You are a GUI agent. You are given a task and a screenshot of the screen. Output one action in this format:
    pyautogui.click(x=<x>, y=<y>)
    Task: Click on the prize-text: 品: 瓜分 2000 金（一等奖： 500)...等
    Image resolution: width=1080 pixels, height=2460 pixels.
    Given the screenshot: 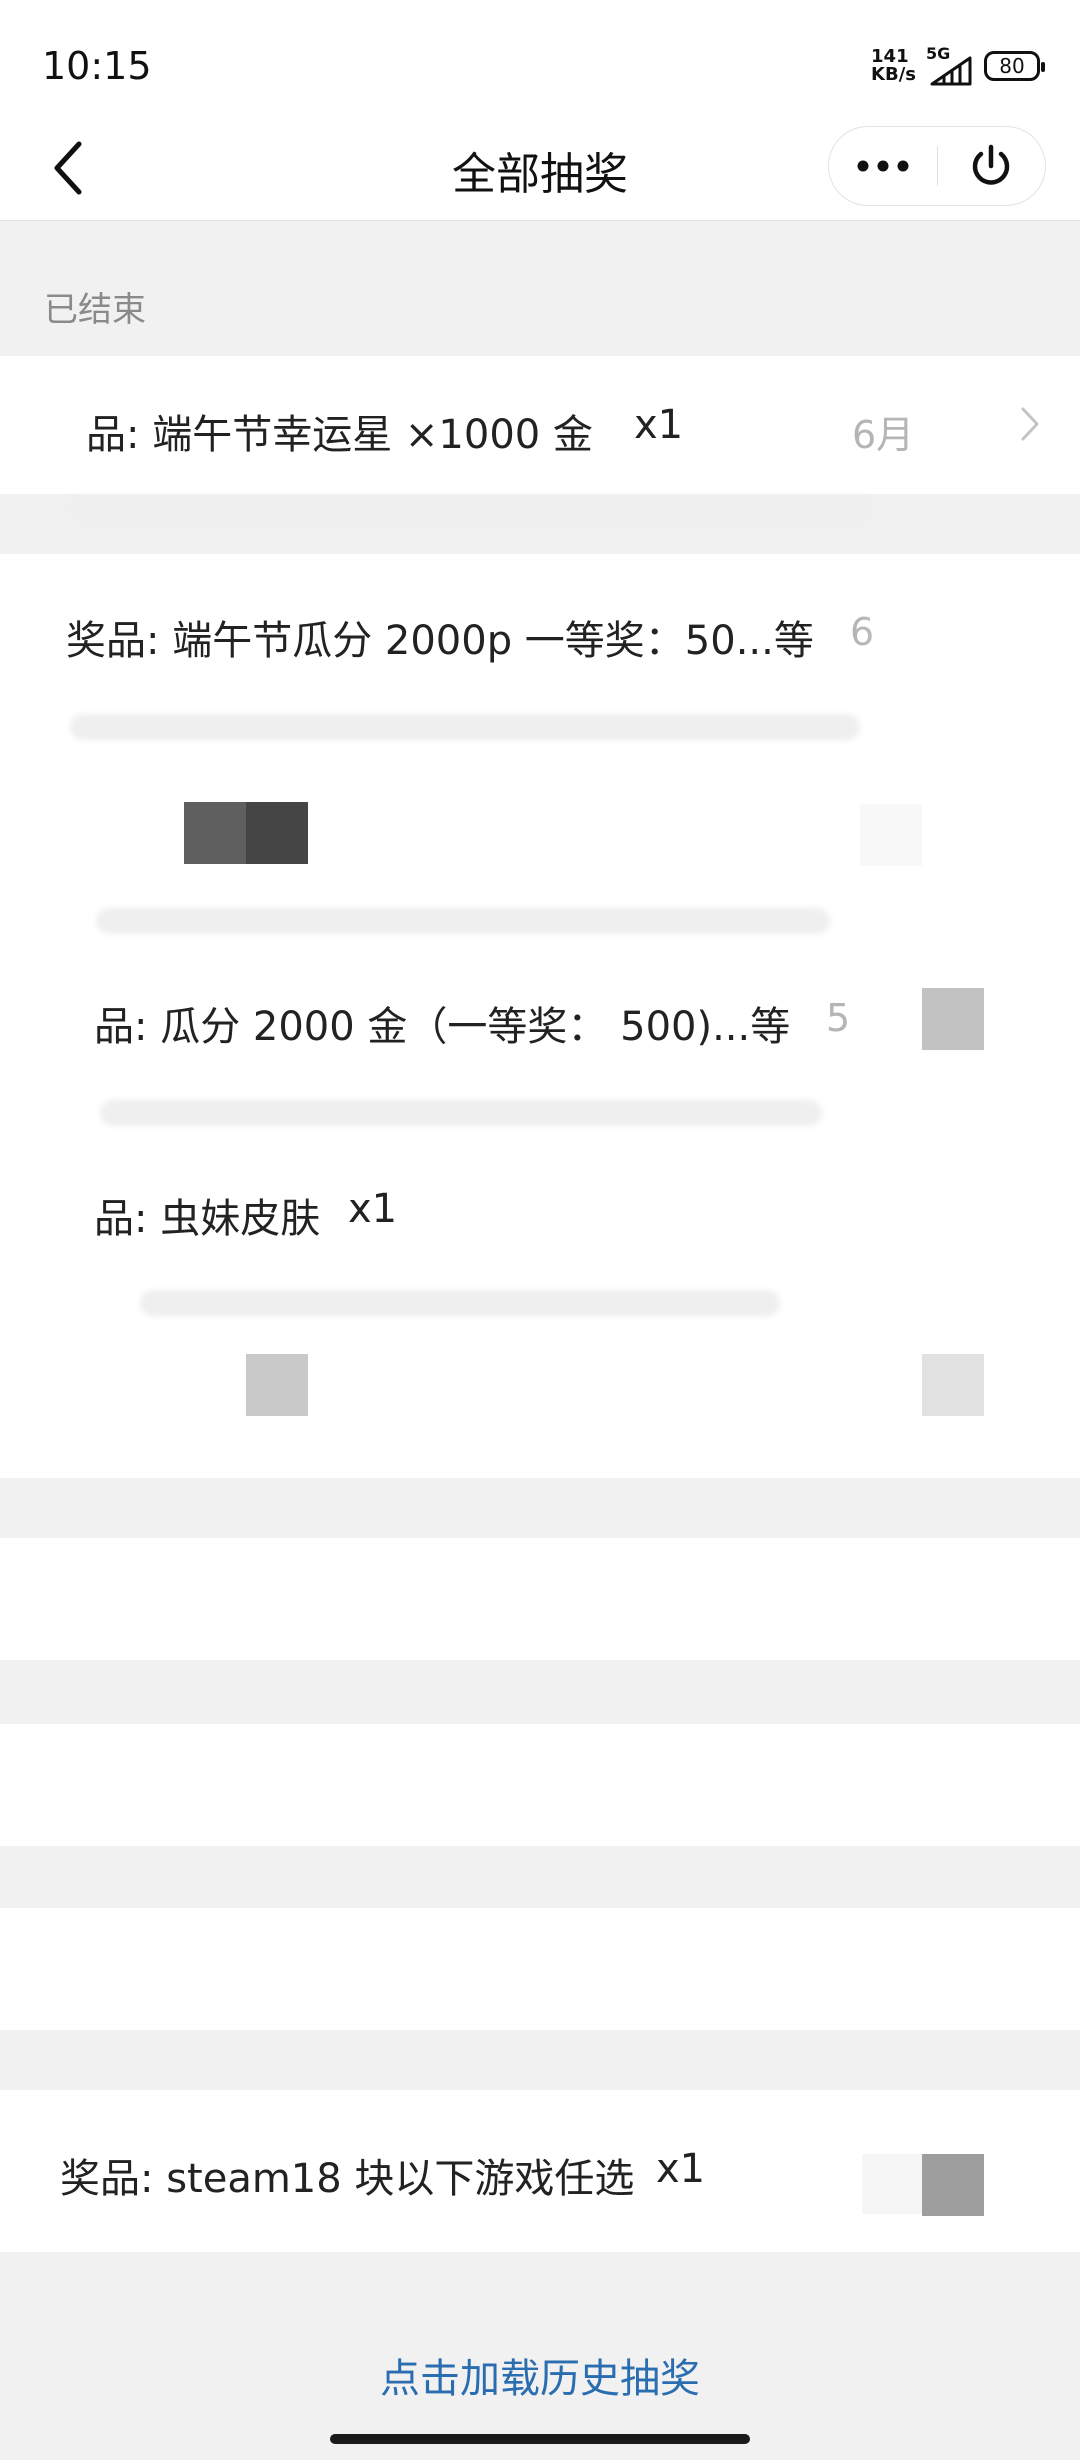 What is the action you would take?
    pyautogui.click(x=442, y=1027)
    